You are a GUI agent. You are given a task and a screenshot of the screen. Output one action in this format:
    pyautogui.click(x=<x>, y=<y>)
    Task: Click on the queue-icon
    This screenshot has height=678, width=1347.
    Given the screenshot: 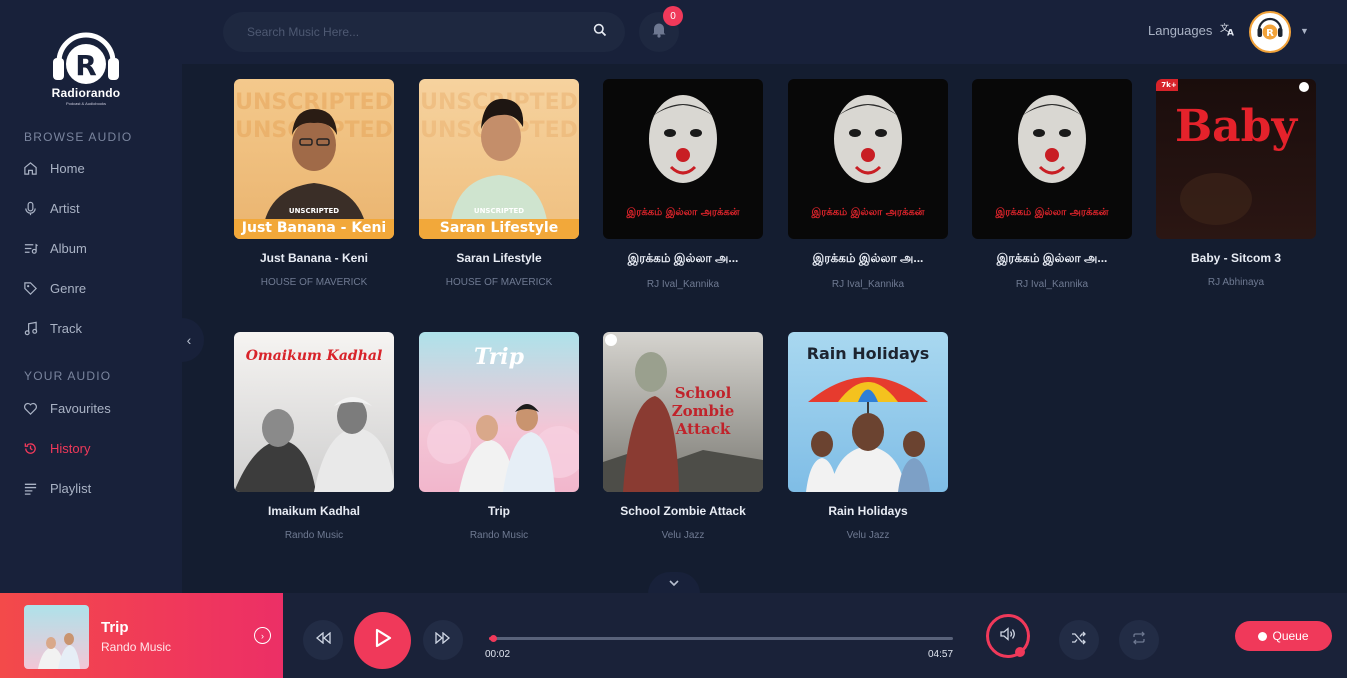 What is the action you would take?
    pyautogui.click(x=1263, y=636)
    